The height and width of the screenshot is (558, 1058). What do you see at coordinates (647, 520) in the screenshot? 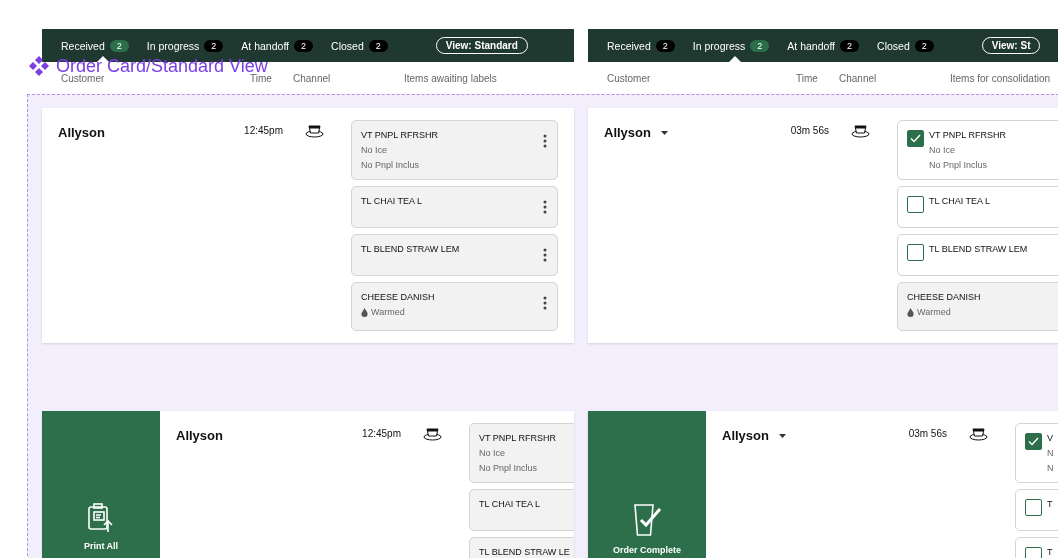
I see `cup-check-icon` at bounding box center [647, 520].